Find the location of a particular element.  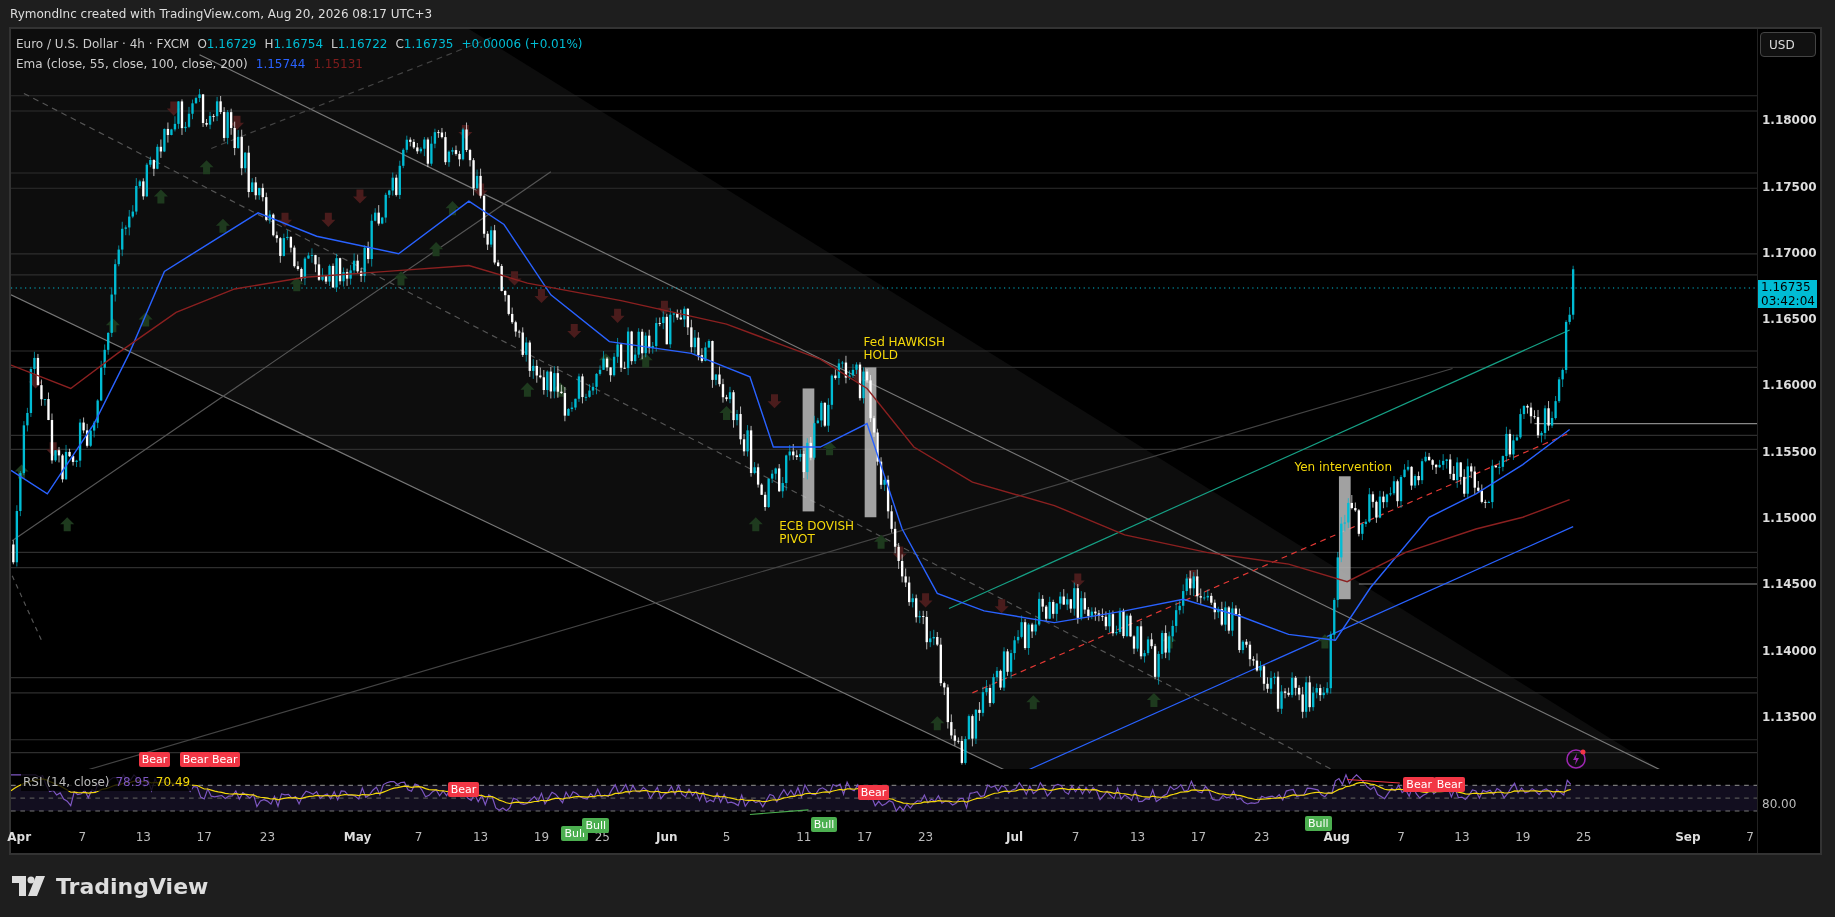

lightning-icon is located at coordinates (1575, 758).